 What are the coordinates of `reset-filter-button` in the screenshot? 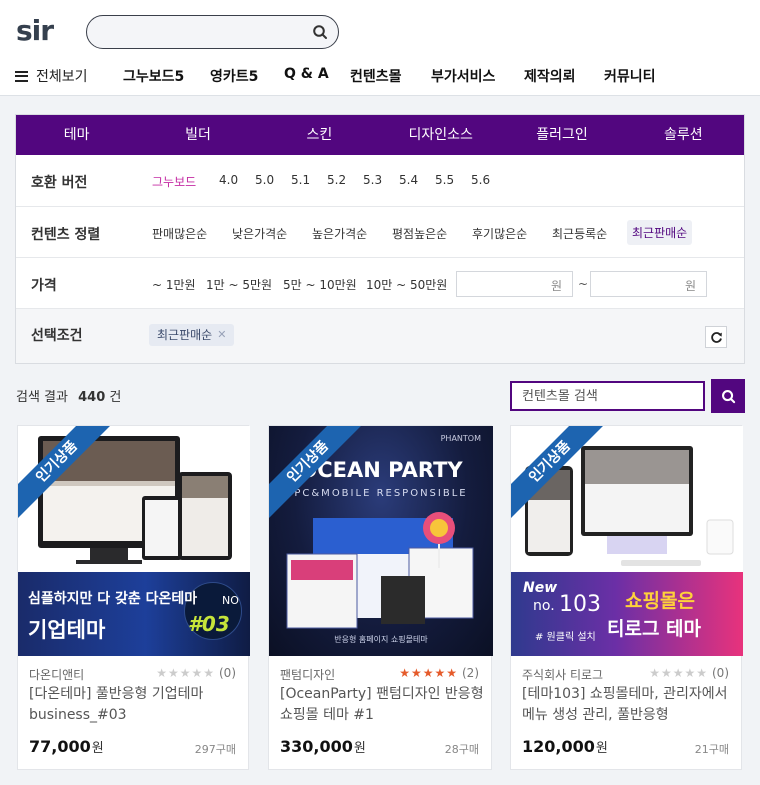 It's located at (716, 337).